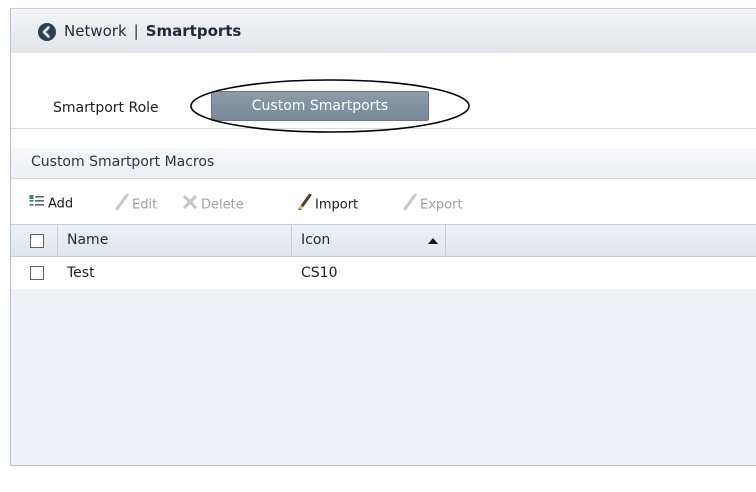  Describe the element at coordinates (330, 106) in the screenshot. I see `highlight-ellipse` at that location.